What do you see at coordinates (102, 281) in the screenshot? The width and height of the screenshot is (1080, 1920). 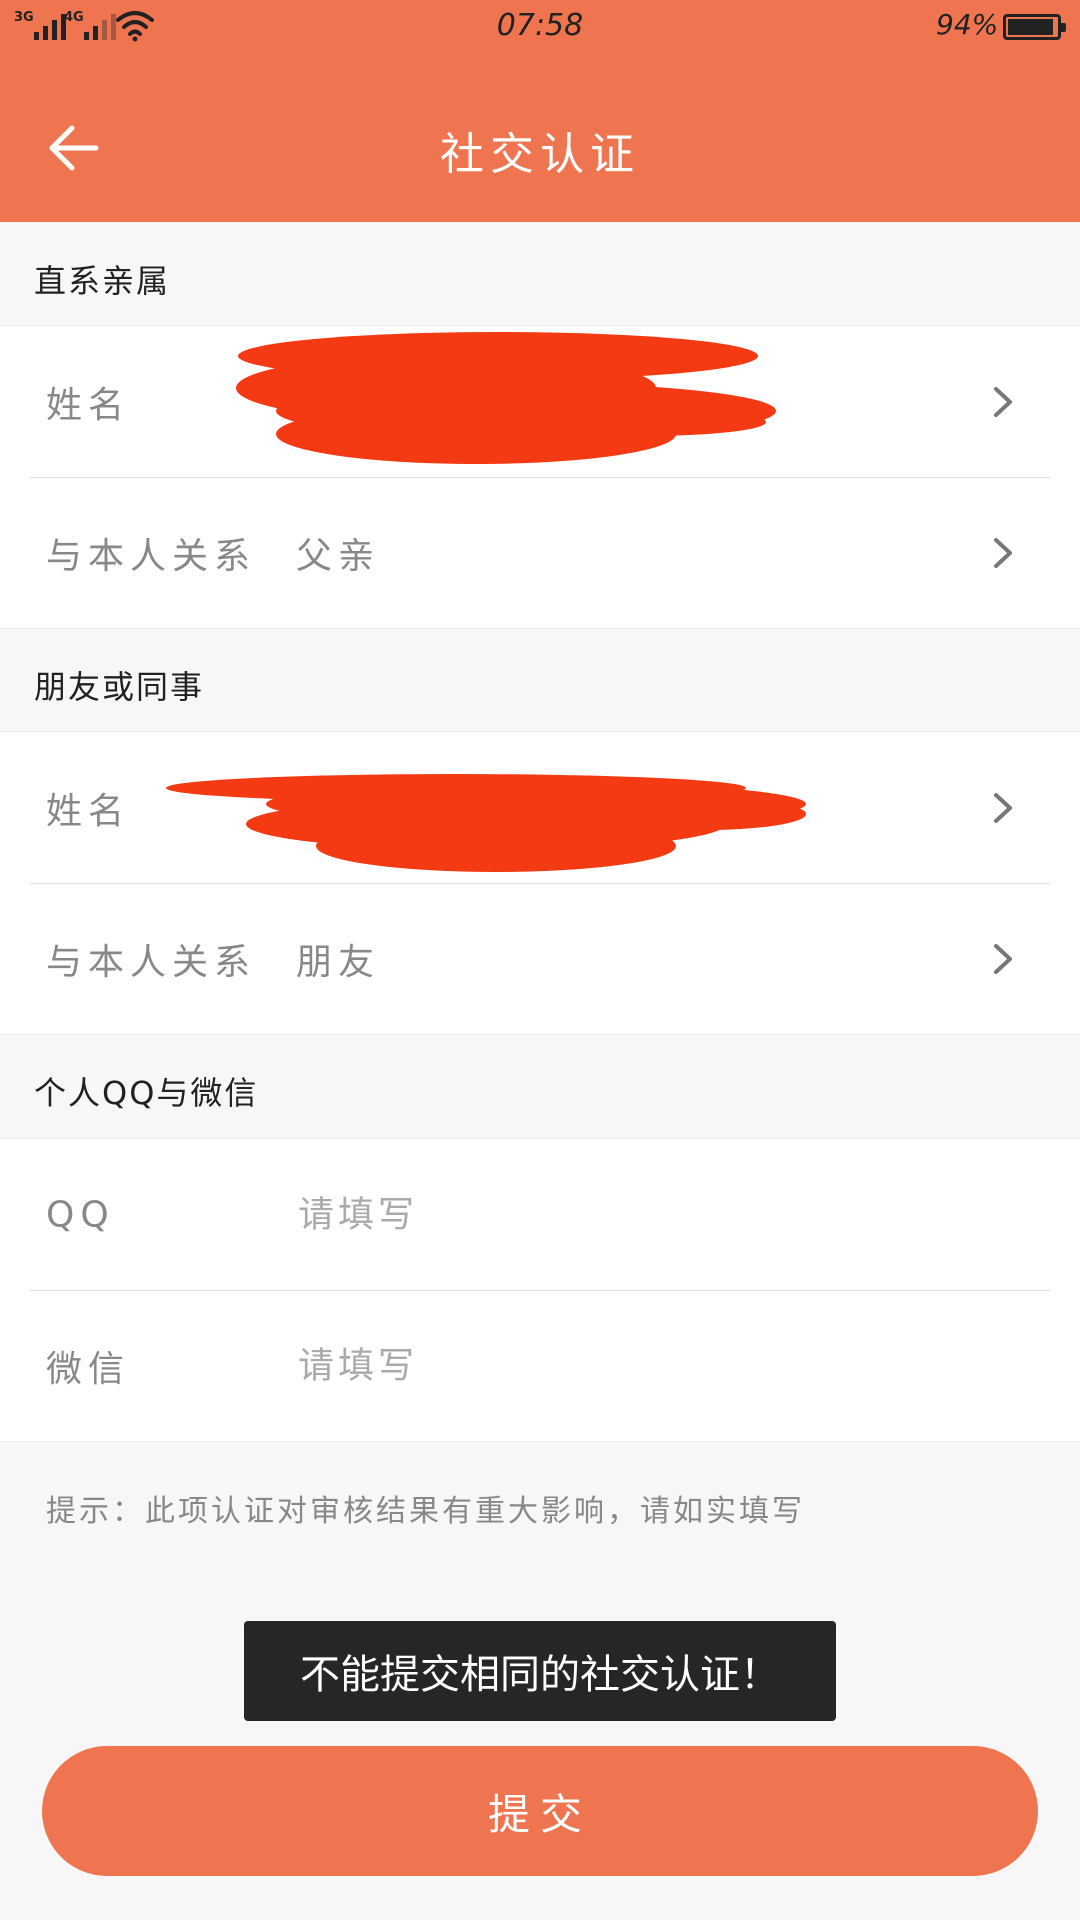 I see `section-title-family: 直系亲属` at bounding box center [102, 281].